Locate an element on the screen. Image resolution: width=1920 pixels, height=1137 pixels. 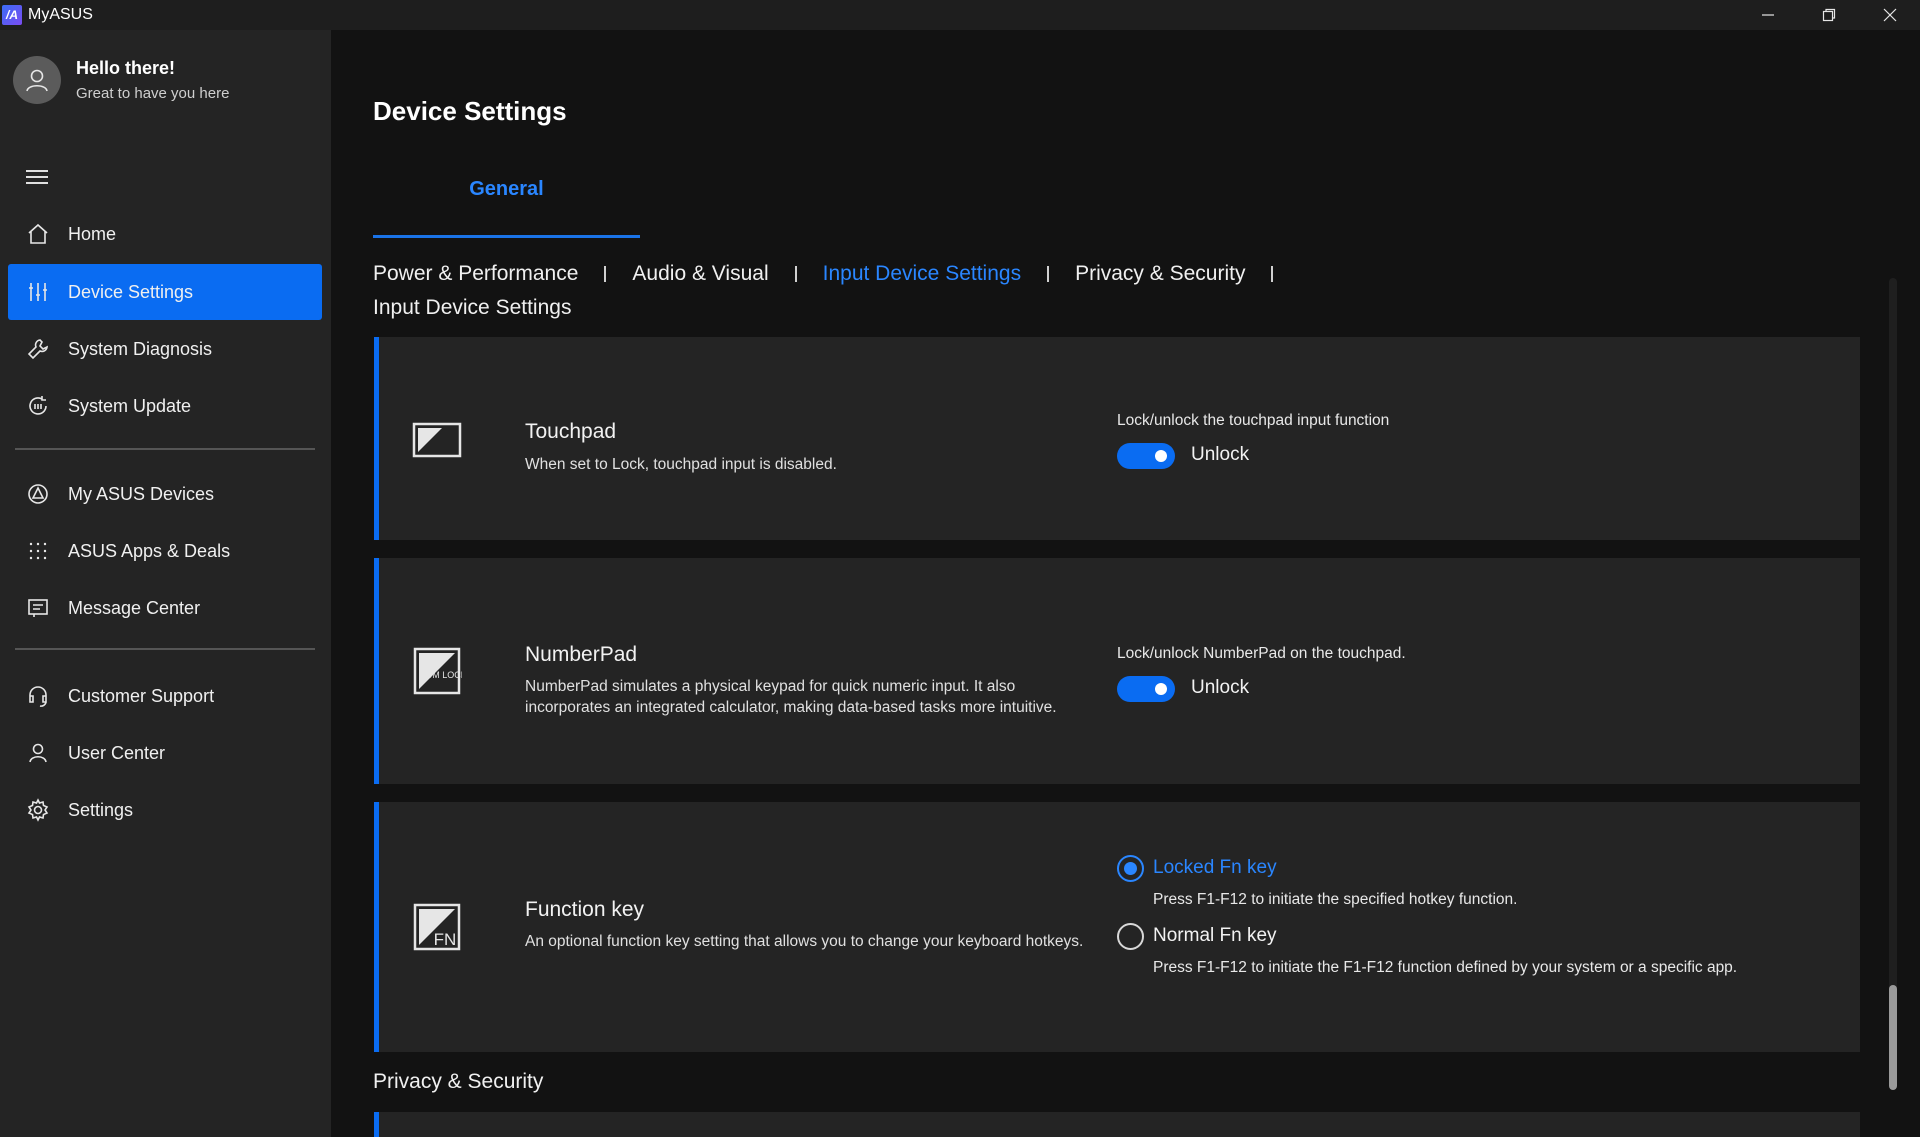
wrench-icon is located at coordinates (38, 349).